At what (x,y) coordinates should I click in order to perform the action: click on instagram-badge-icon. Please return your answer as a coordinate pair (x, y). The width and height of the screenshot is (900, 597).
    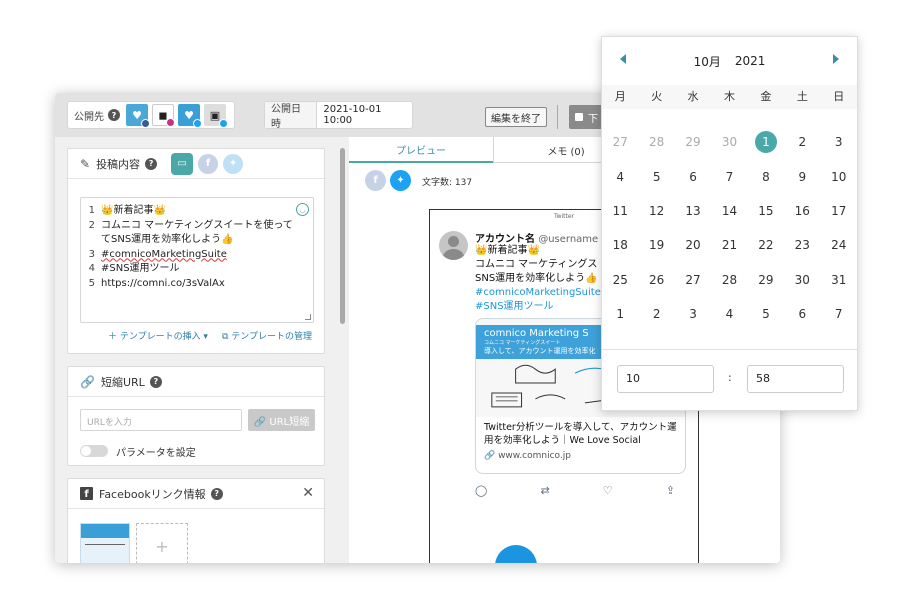
    Looking at the image, I should click on (170, 122).